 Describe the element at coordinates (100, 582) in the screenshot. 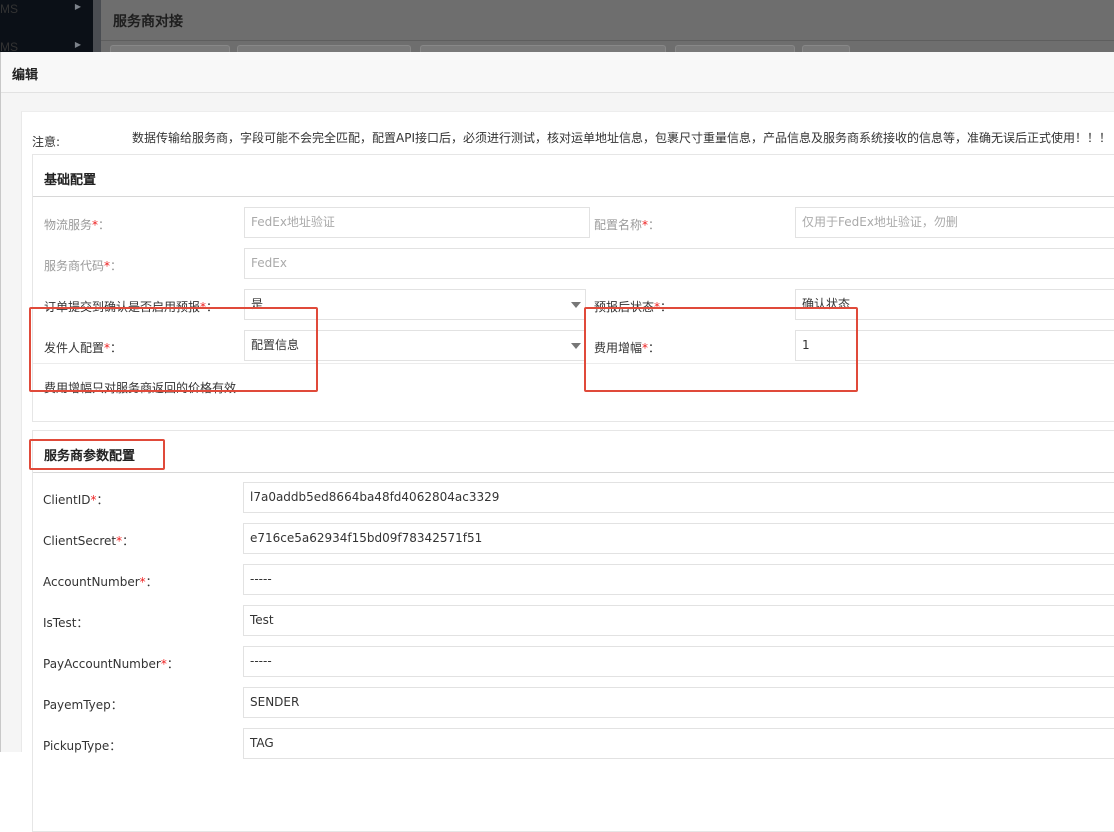

I see `param-label: AccountNumber*：` at that location.